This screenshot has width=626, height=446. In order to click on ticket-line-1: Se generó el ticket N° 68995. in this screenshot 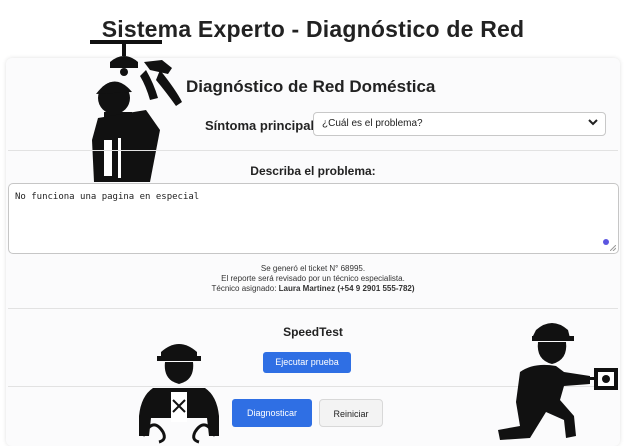, I will do `click(313, 268)`.